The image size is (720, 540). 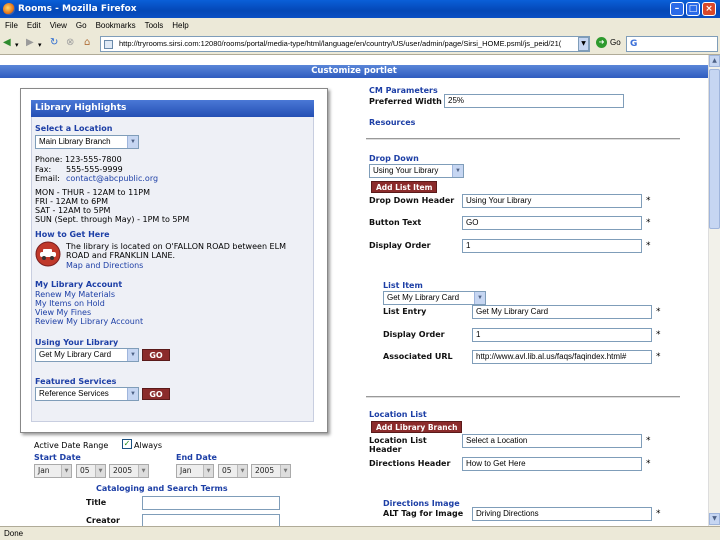 I want to click on directions-header-label: Directions Header, so click(x=410, y=463).